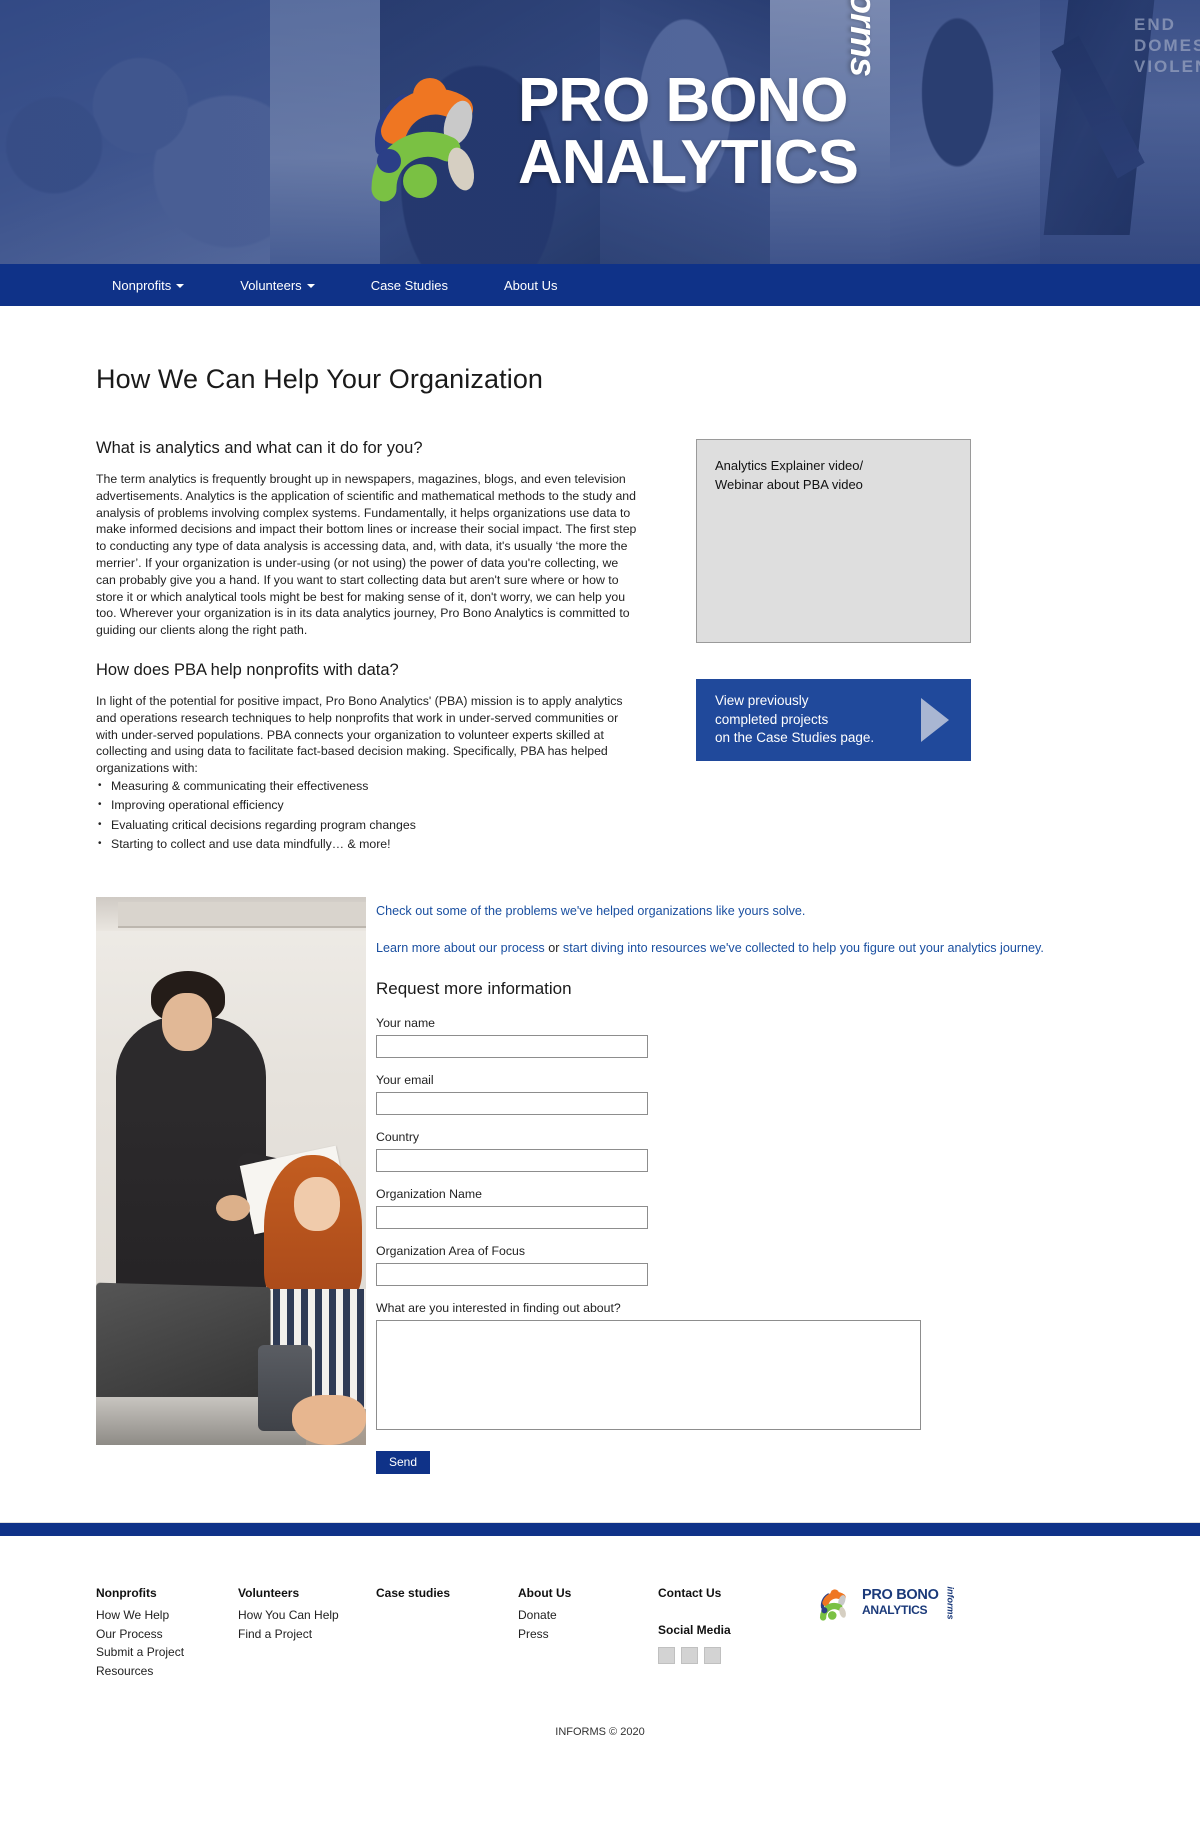  I want to click on footer-column-case-studies: Case studies, so click(447, 1595).